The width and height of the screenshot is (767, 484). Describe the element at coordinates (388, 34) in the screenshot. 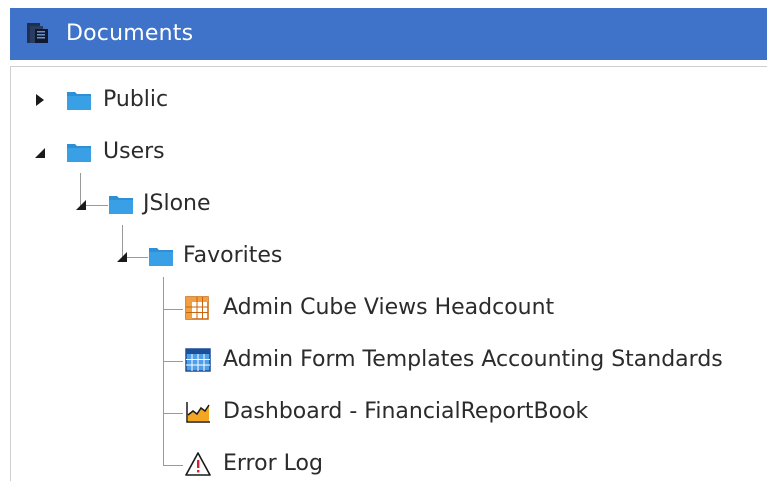

I see `documents-header: Documents` at that location.